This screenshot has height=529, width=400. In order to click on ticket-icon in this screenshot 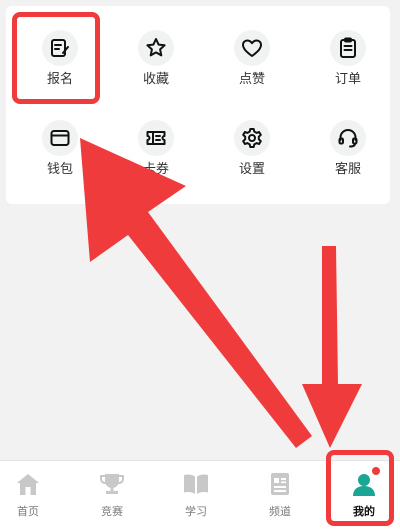, I will do `click(156, 138)`.